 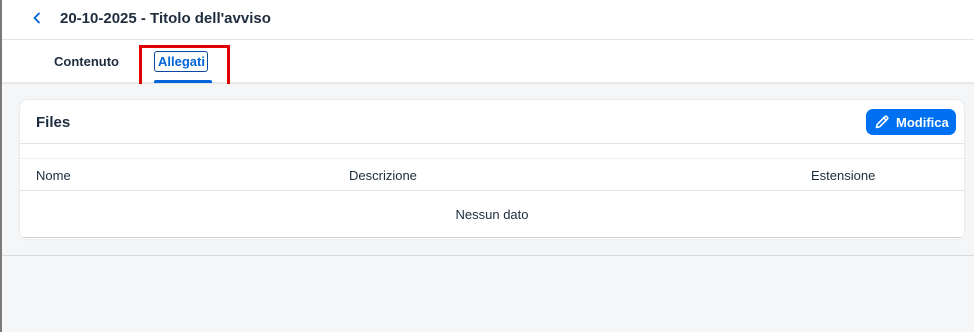 What do you see at coordinates (383, 175) in the screenshot?
I see `column-header-descrizione: Descrizione` at bounding box center [383, 175].